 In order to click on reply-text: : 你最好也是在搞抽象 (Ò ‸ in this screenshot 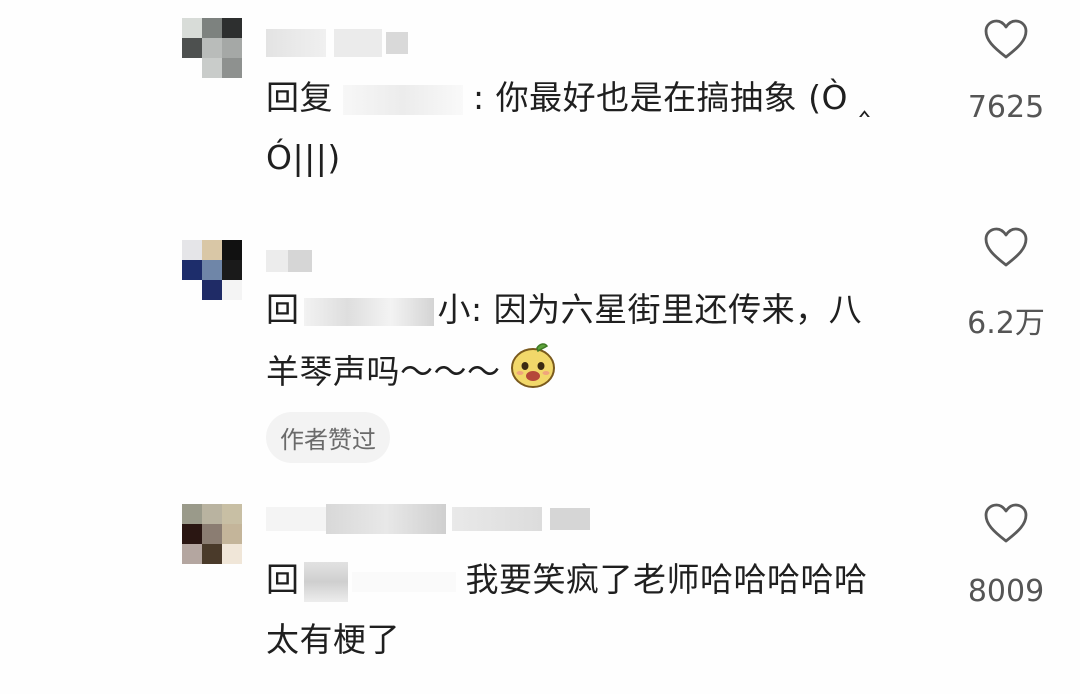, I will do `click(672, 97)`.